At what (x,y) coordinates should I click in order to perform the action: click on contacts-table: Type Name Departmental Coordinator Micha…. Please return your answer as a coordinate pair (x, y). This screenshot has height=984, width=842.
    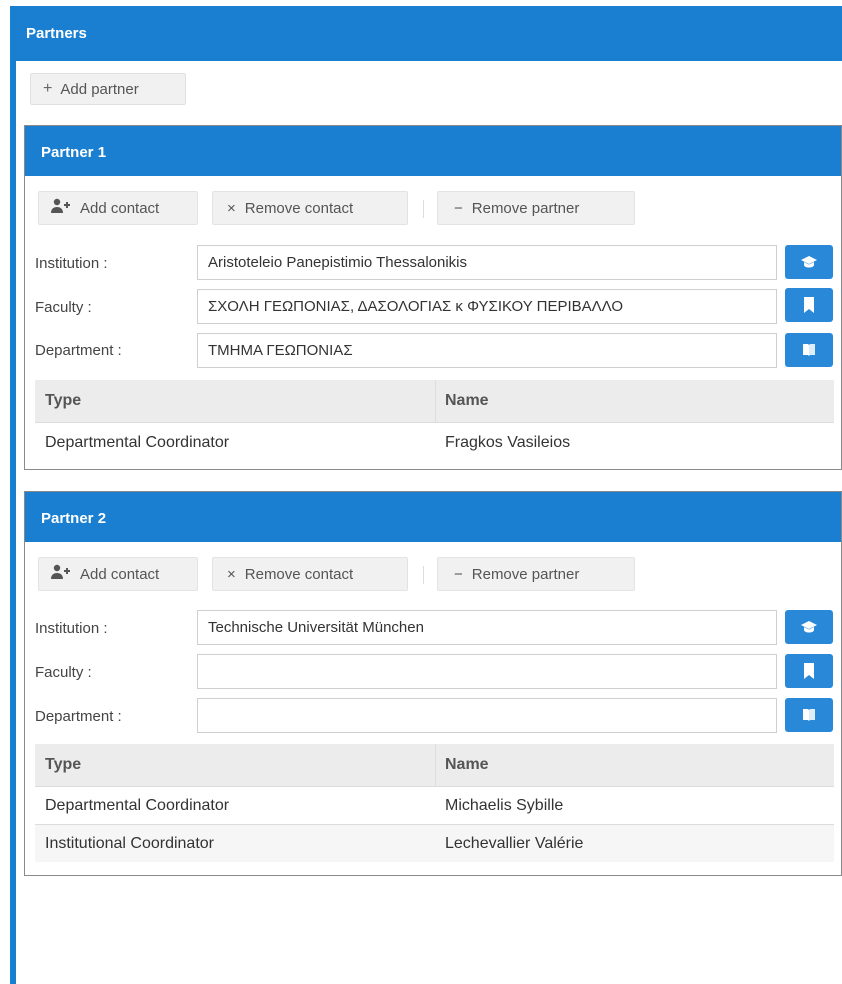
    Looking at the image, I should click on (434, 803).